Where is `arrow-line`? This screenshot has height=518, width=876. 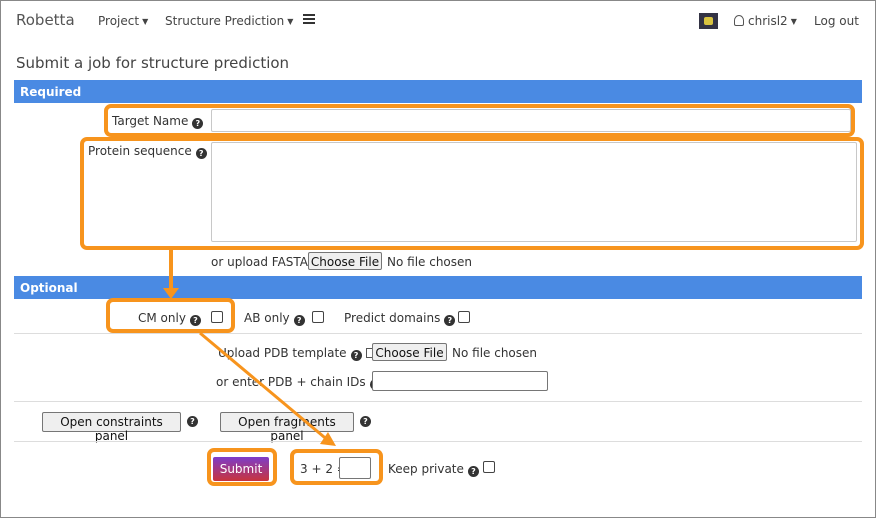
arrow-line is located at coordinates (265, 387).